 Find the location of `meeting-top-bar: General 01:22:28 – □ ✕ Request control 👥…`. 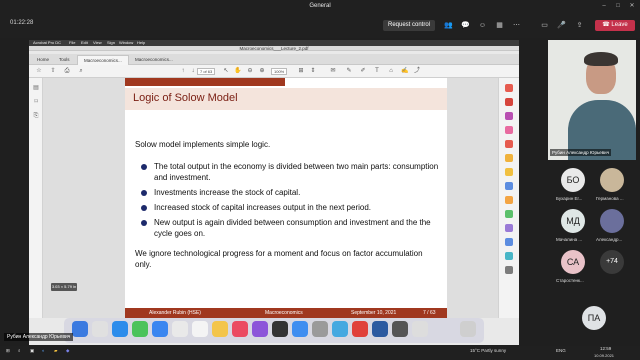

meeting-top-bar: General 01:22:28 – □ ✕ Request control 👥… is located at coordinates (320, 19).